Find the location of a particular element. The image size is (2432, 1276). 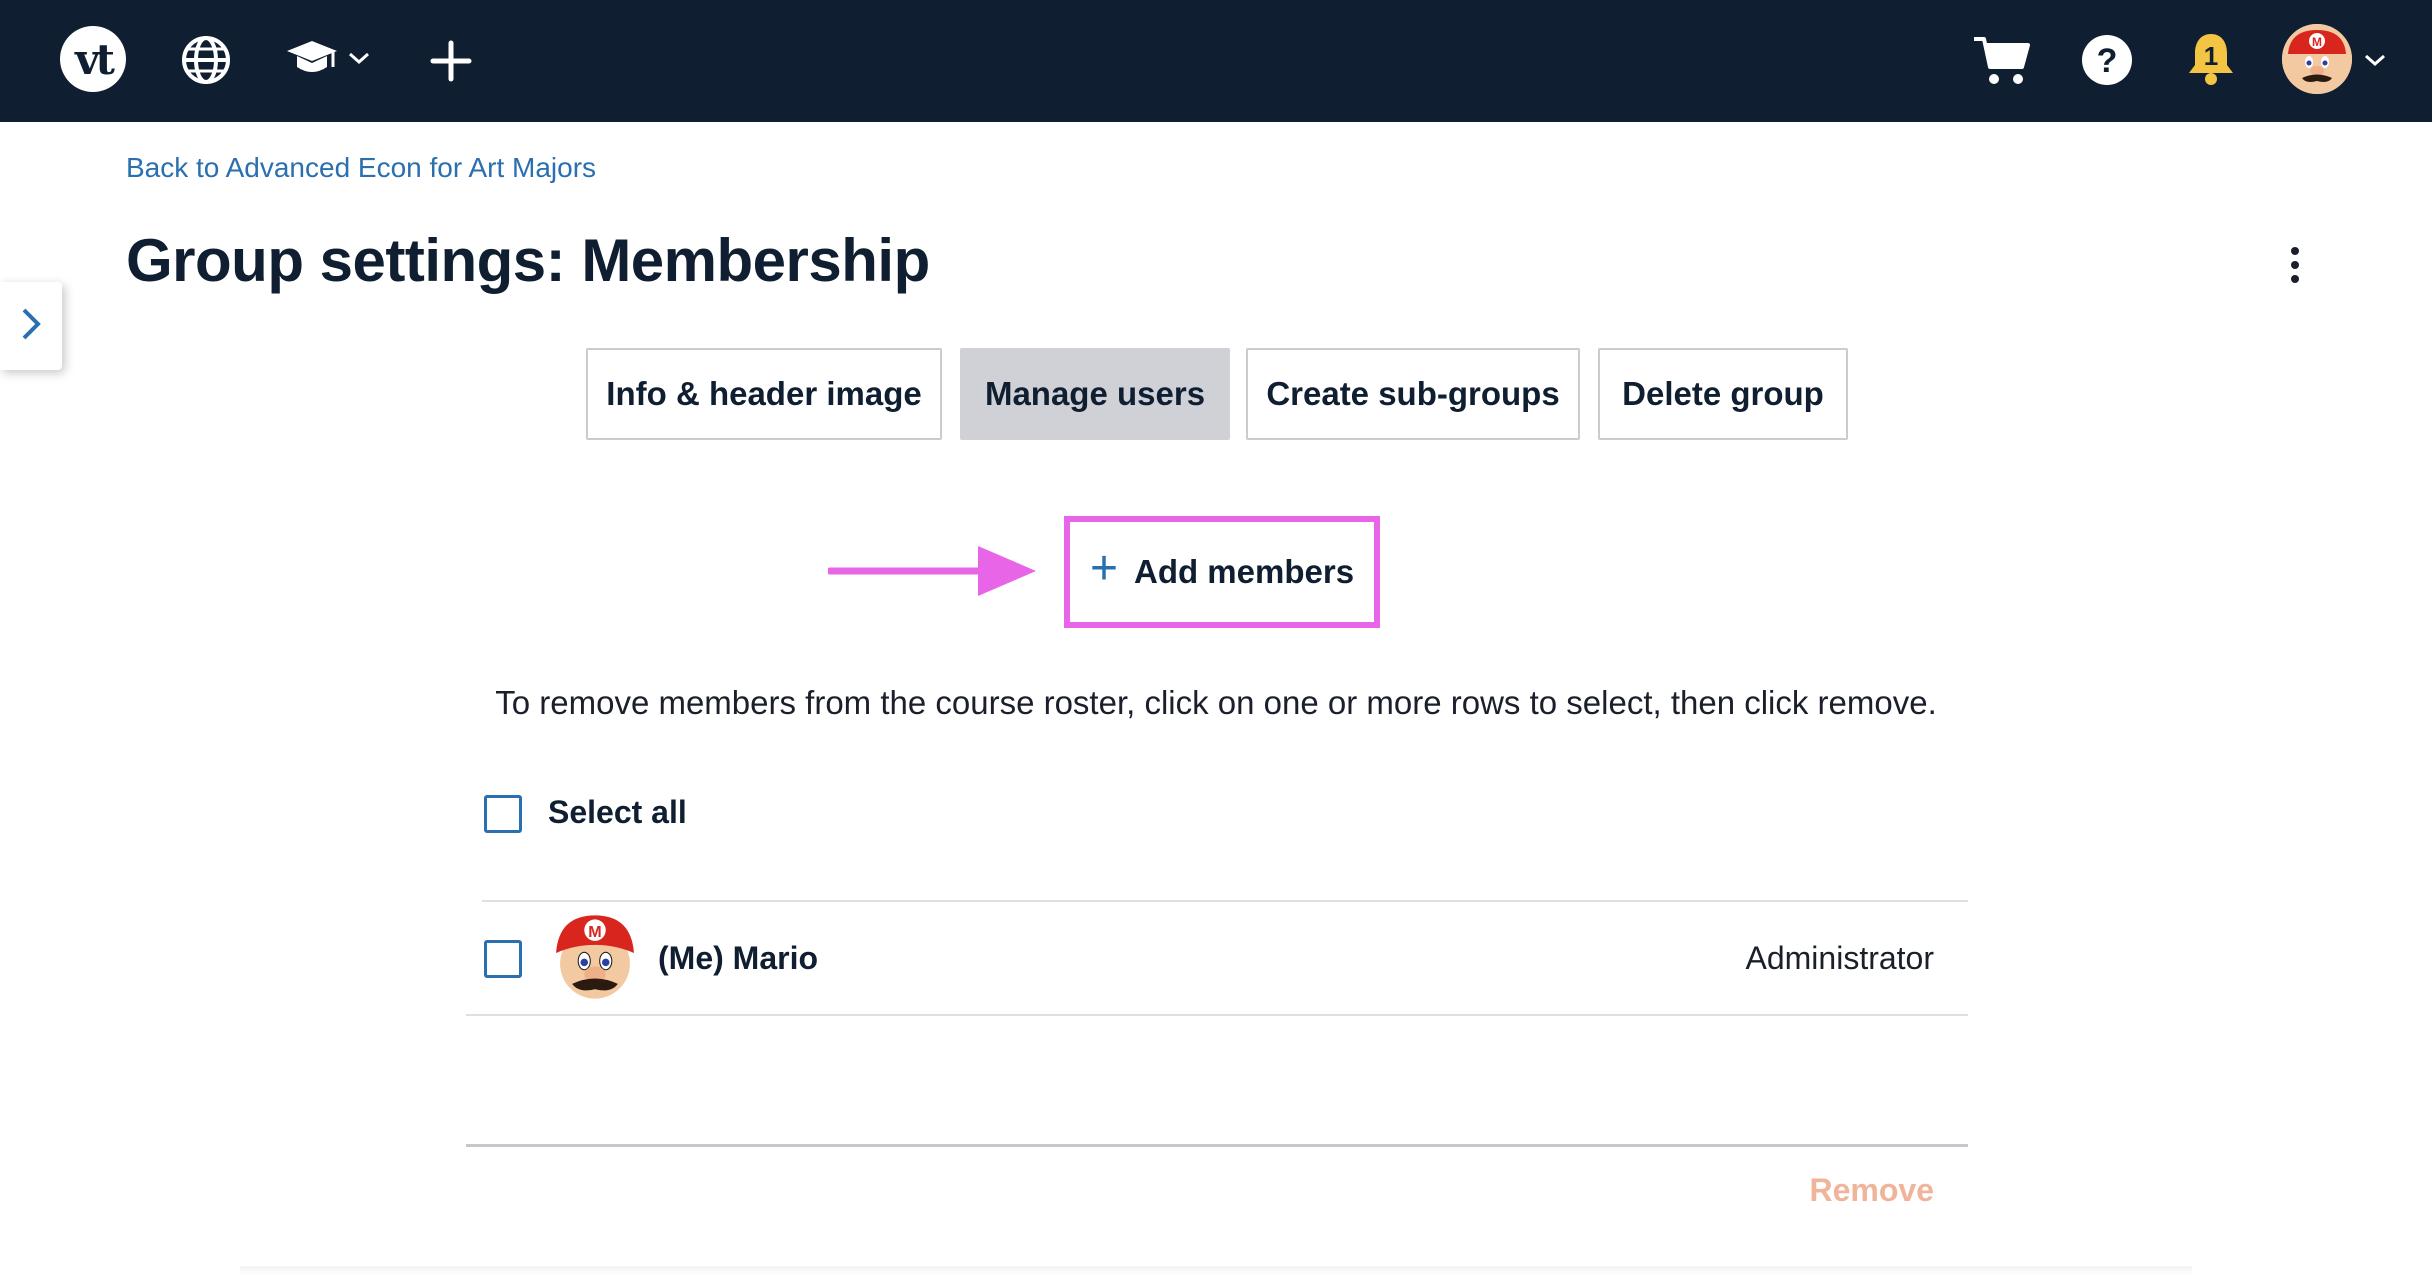

help-icon: ? is located at coordinates (2107, 60).